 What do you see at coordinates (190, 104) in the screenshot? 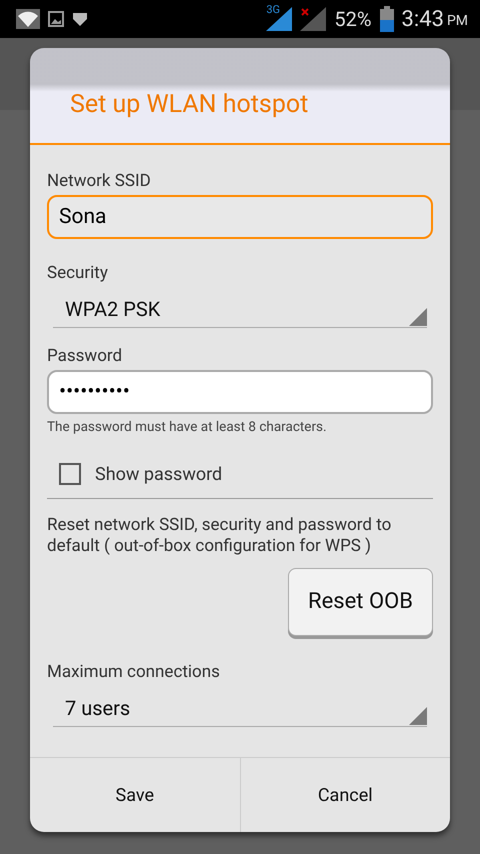
I see `dialog-title: Set up WLAN hotspot` at bounding box center [190, 104].